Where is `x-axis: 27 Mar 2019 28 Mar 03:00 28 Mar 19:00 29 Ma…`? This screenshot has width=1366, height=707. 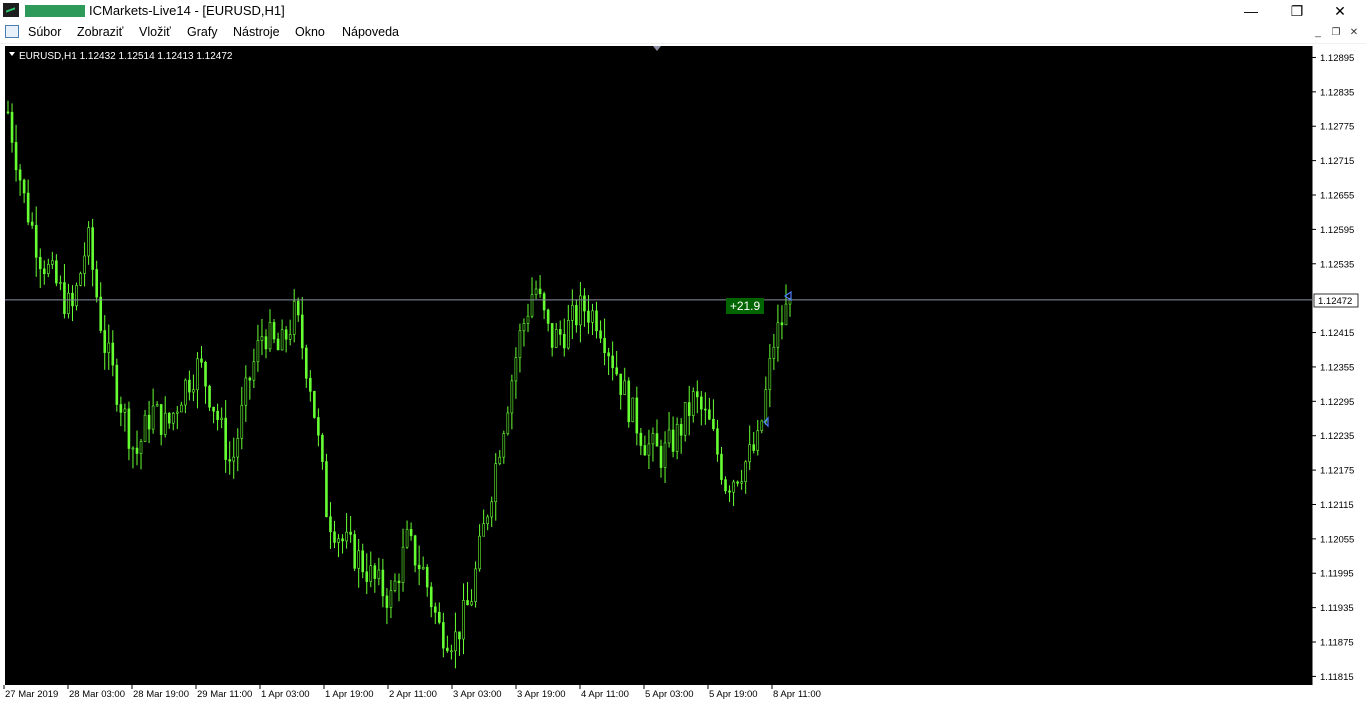
x-axis: 27 Mar 2019 28 Mar 03:00 28 Mar 19:00 29 Ma… is located at coordinates (412, 692).